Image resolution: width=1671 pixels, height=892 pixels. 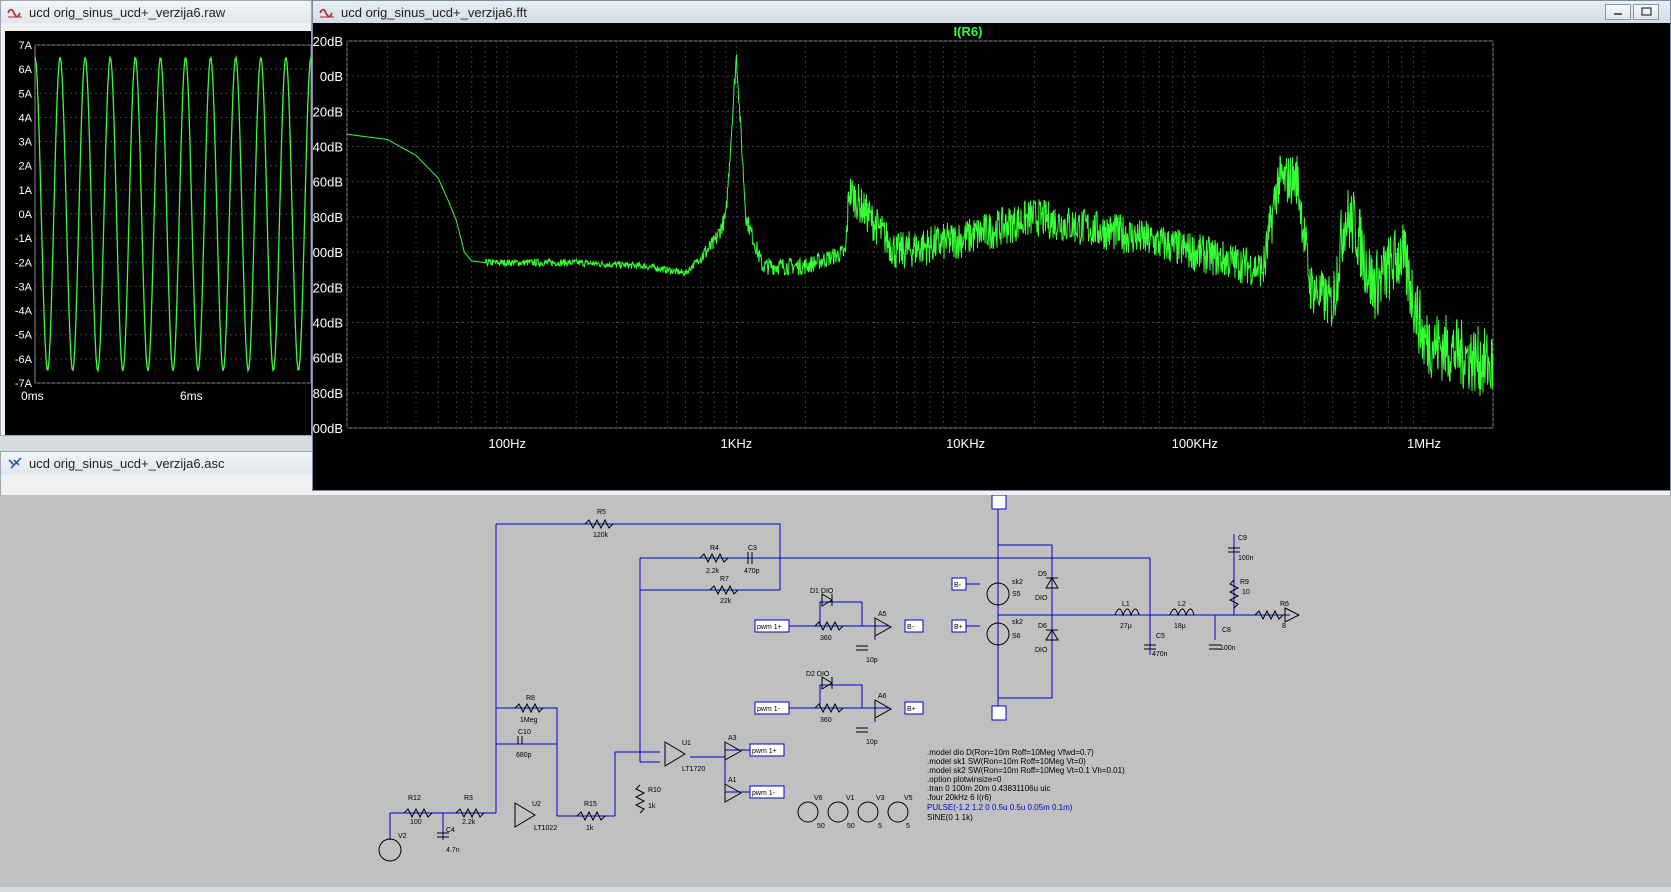 I want to click on y-tick-label: -40dB, so click(x=328, y=147).